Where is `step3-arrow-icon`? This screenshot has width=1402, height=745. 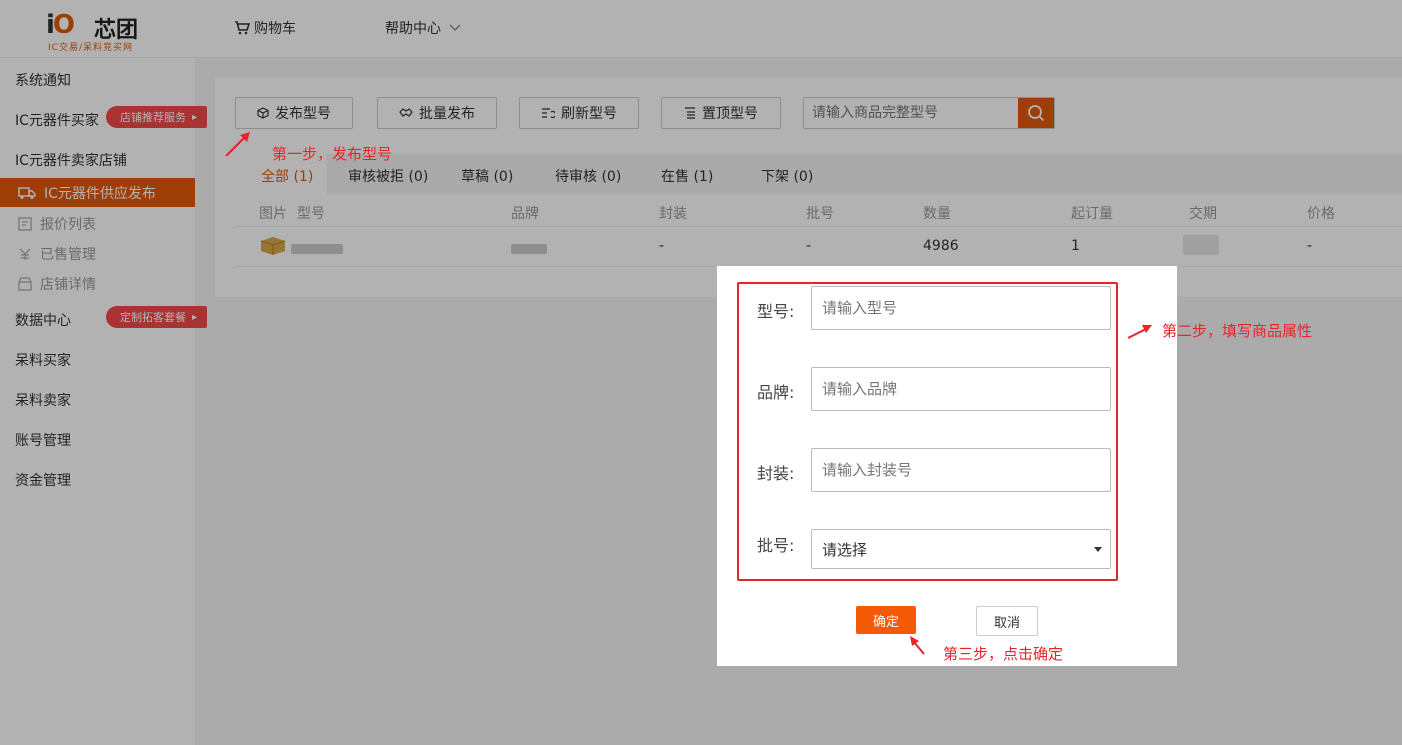 step3-arrow-icon is located at coordinates (917, 645).